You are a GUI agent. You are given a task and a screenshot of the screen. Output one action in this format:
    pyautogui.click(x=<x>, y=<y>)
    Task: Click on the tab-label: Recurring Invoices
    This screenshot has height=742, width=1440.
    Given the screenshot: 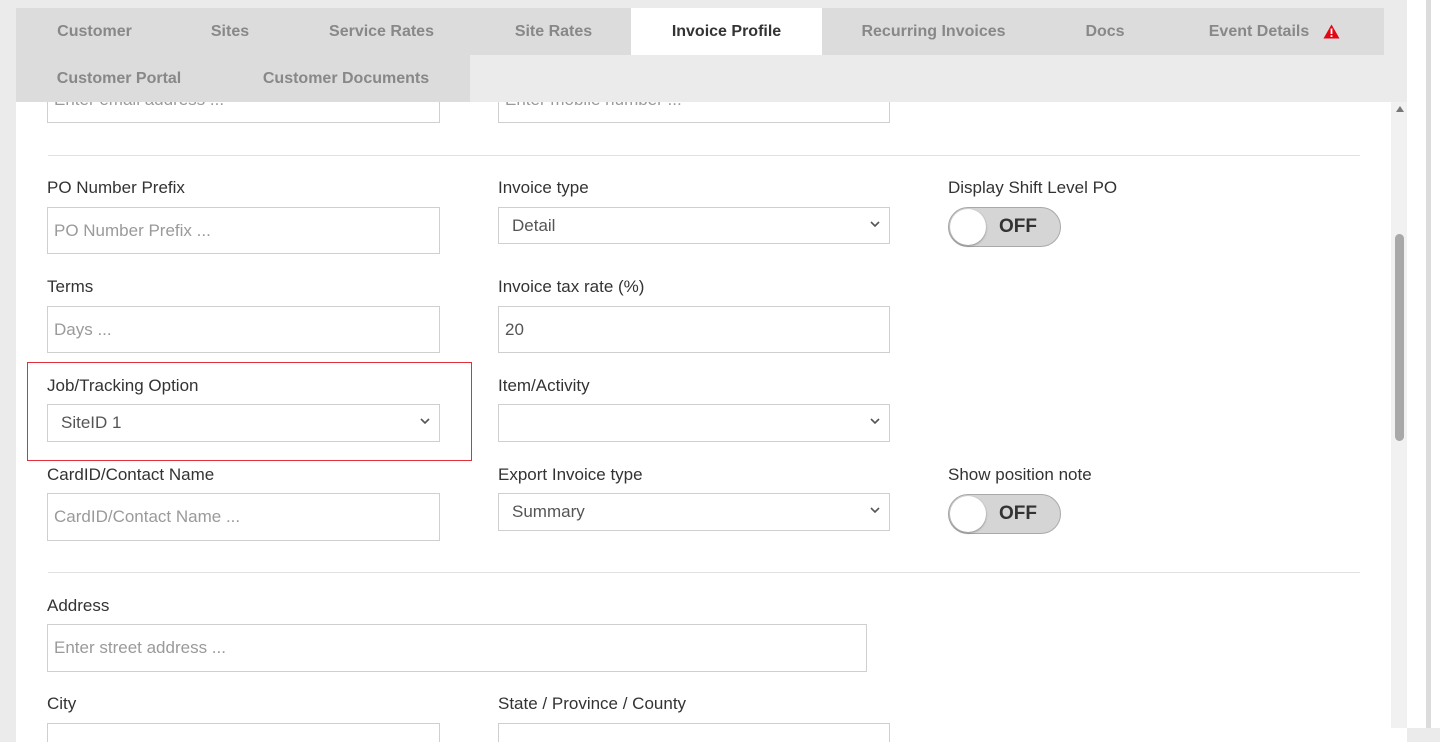 What is the action you would take?
    pyautogui.click(x=933, y=31)
    